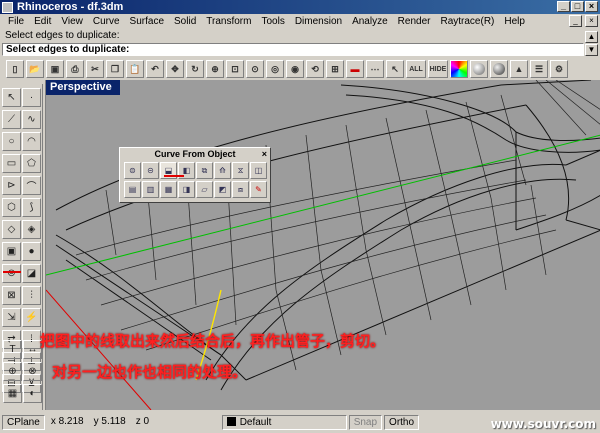 The image size is (600, 433). I want to click on paste-icon: 📋, so click(135, 69).